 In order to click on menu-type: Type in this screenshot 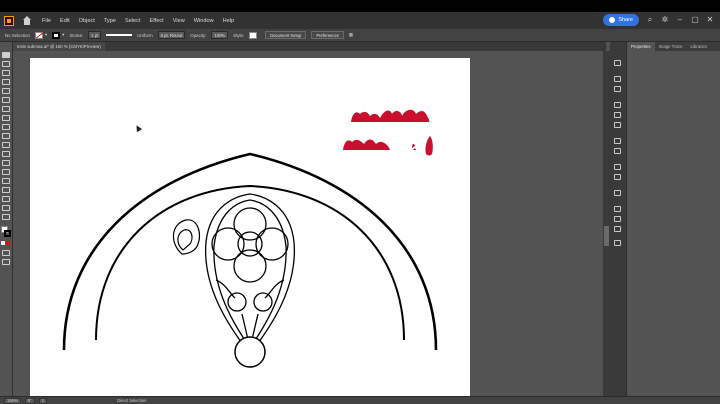, I will do `click(110, 21)`.